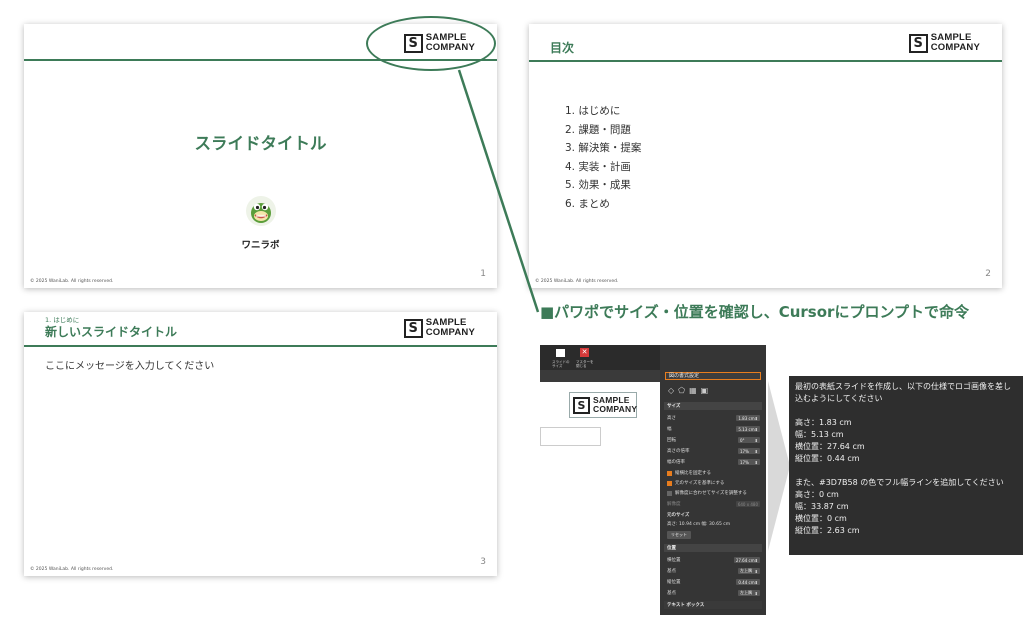  Describe the element at coordinates (690, 390) in the screenshot. I see `pane-tab-icons: ◇⬠▦▣` at that location.